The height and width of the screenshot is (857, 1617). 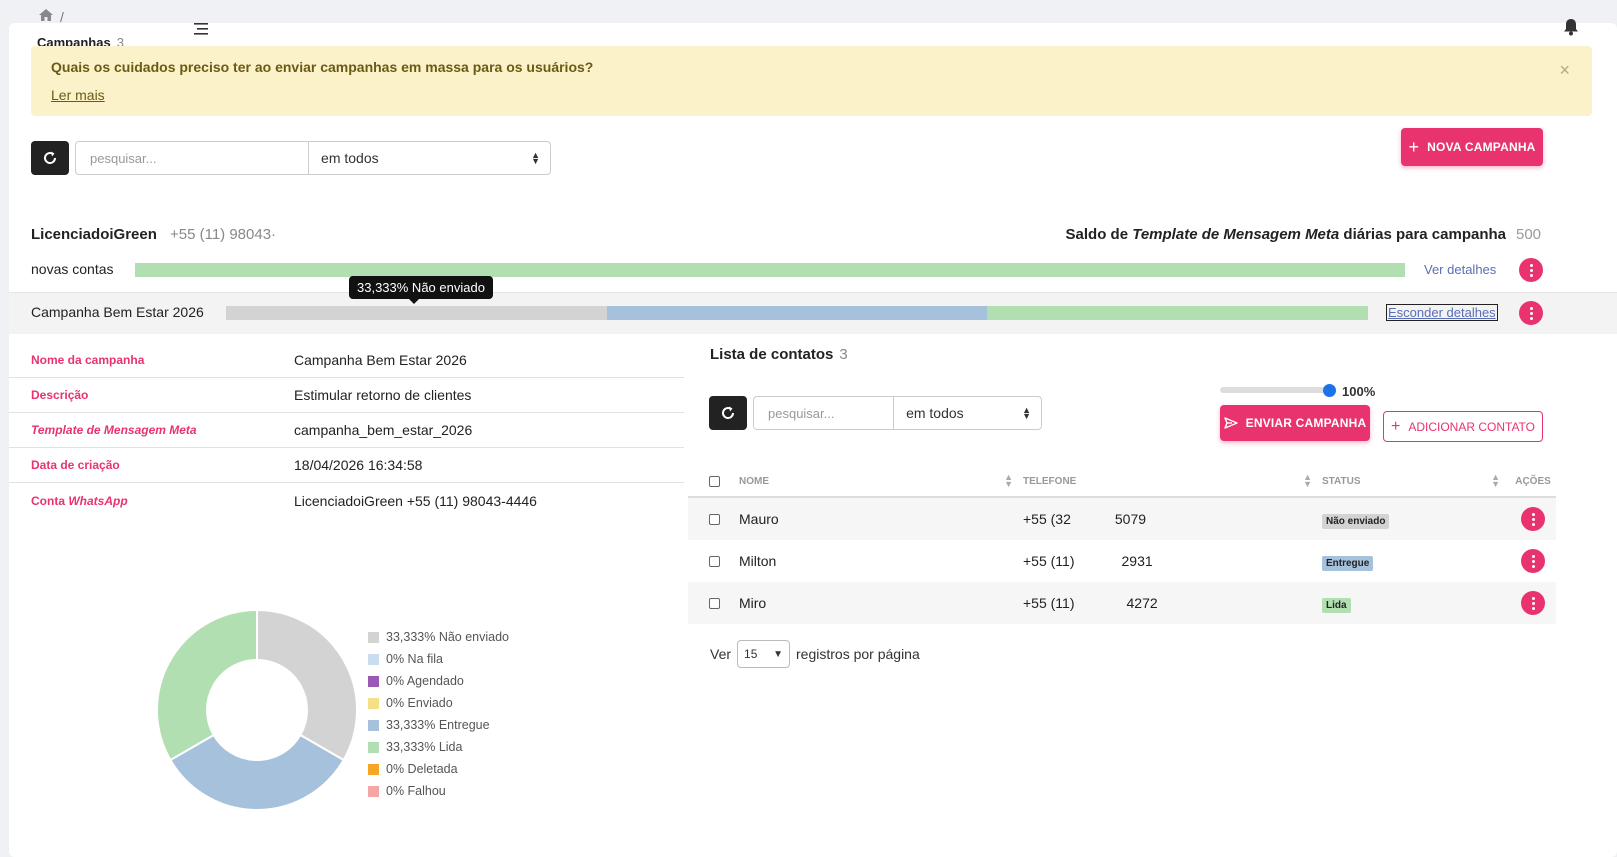 What do you see at coordinates (307, 685) in the screenshot?
I see `donut-slice-não-enviado` at bounding box center [307, 685].